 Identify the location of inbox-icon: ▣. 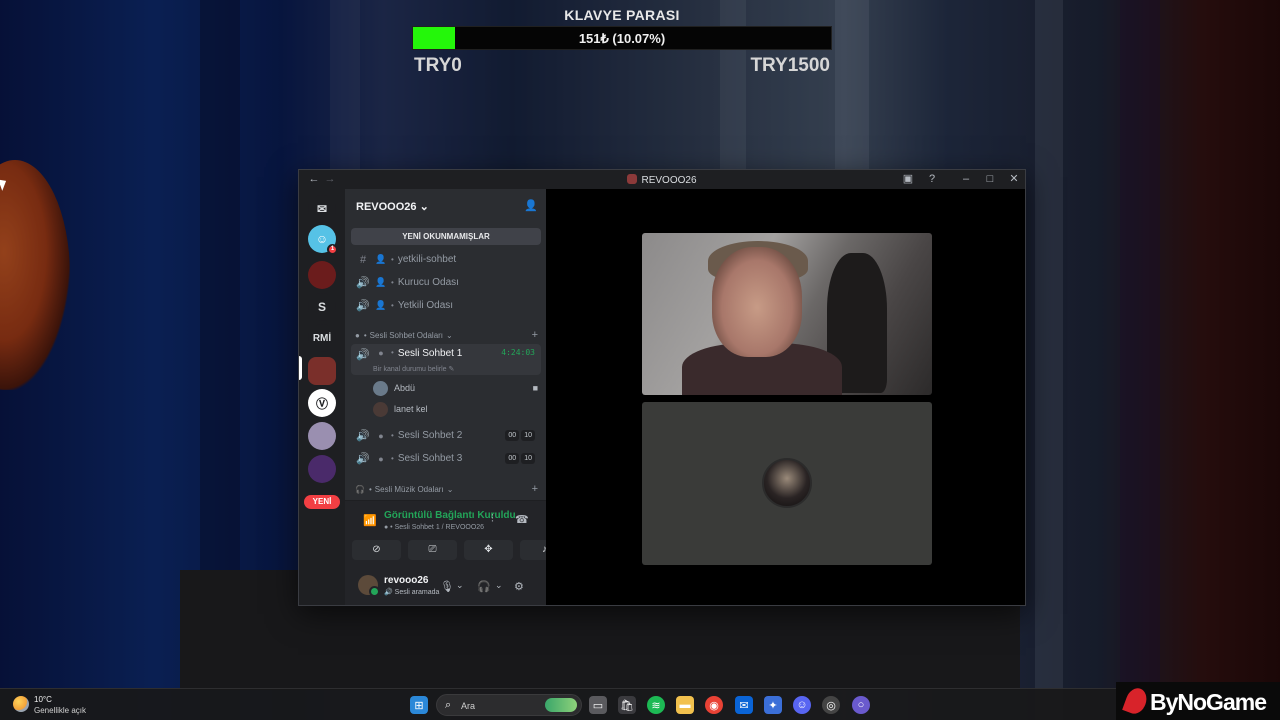
(908, 179).